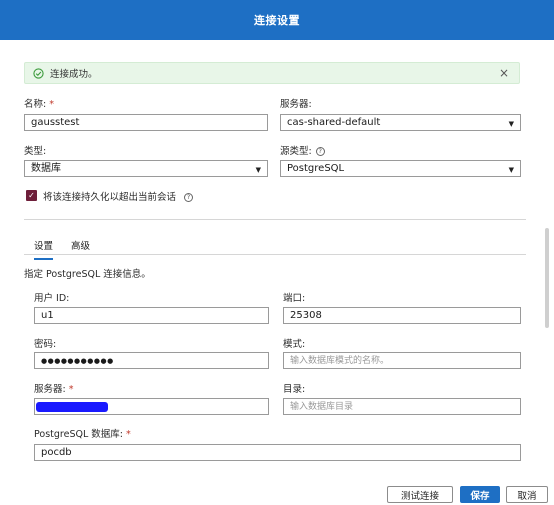 The width and height of the screenshot is (554, 505). What do you see at coordinates (294, 298) in the screenshot?
I see `port-label: 端口:` at bounding box center [294, 298].